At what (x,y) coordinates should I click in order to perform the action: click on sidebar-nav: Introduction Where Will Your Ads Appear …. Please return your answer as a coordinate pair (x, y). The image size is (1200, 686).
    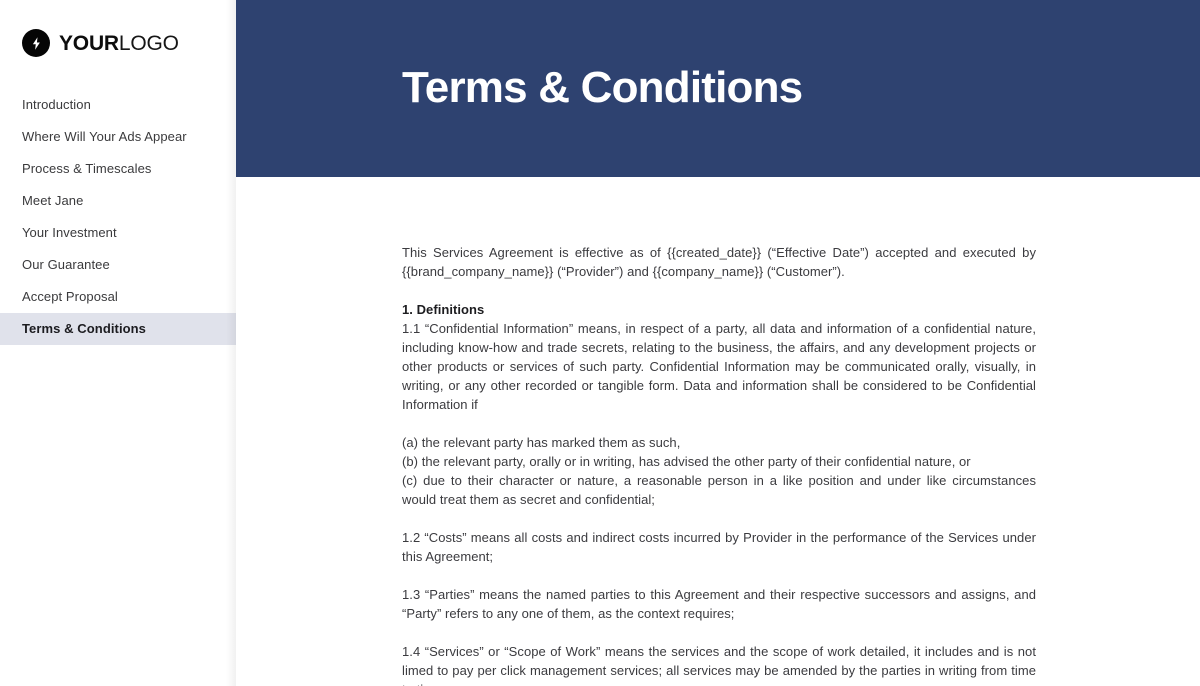
    Looking at the image, I should click on (118, 217).